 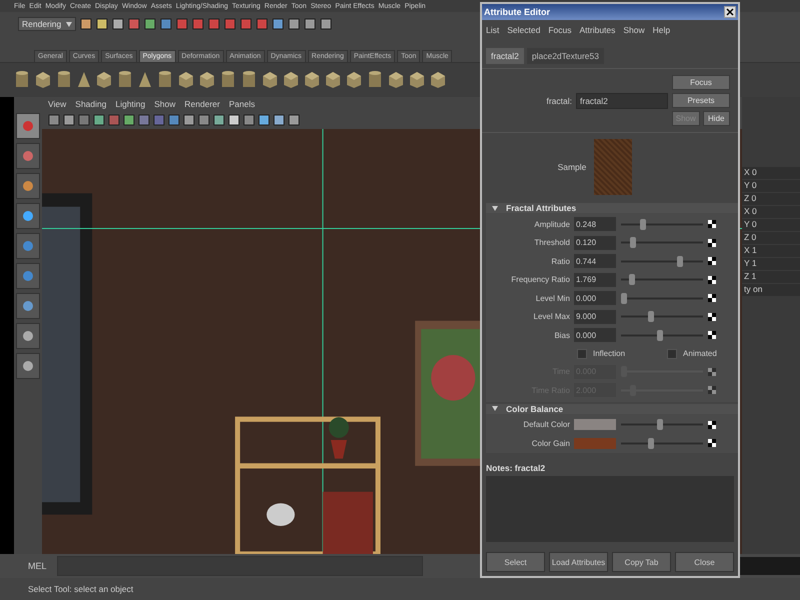 What do you see at coordinates (130, 104) in the screenshot?
I see `viewport-menu-item: Lighting` at bounding box center [130, 104].